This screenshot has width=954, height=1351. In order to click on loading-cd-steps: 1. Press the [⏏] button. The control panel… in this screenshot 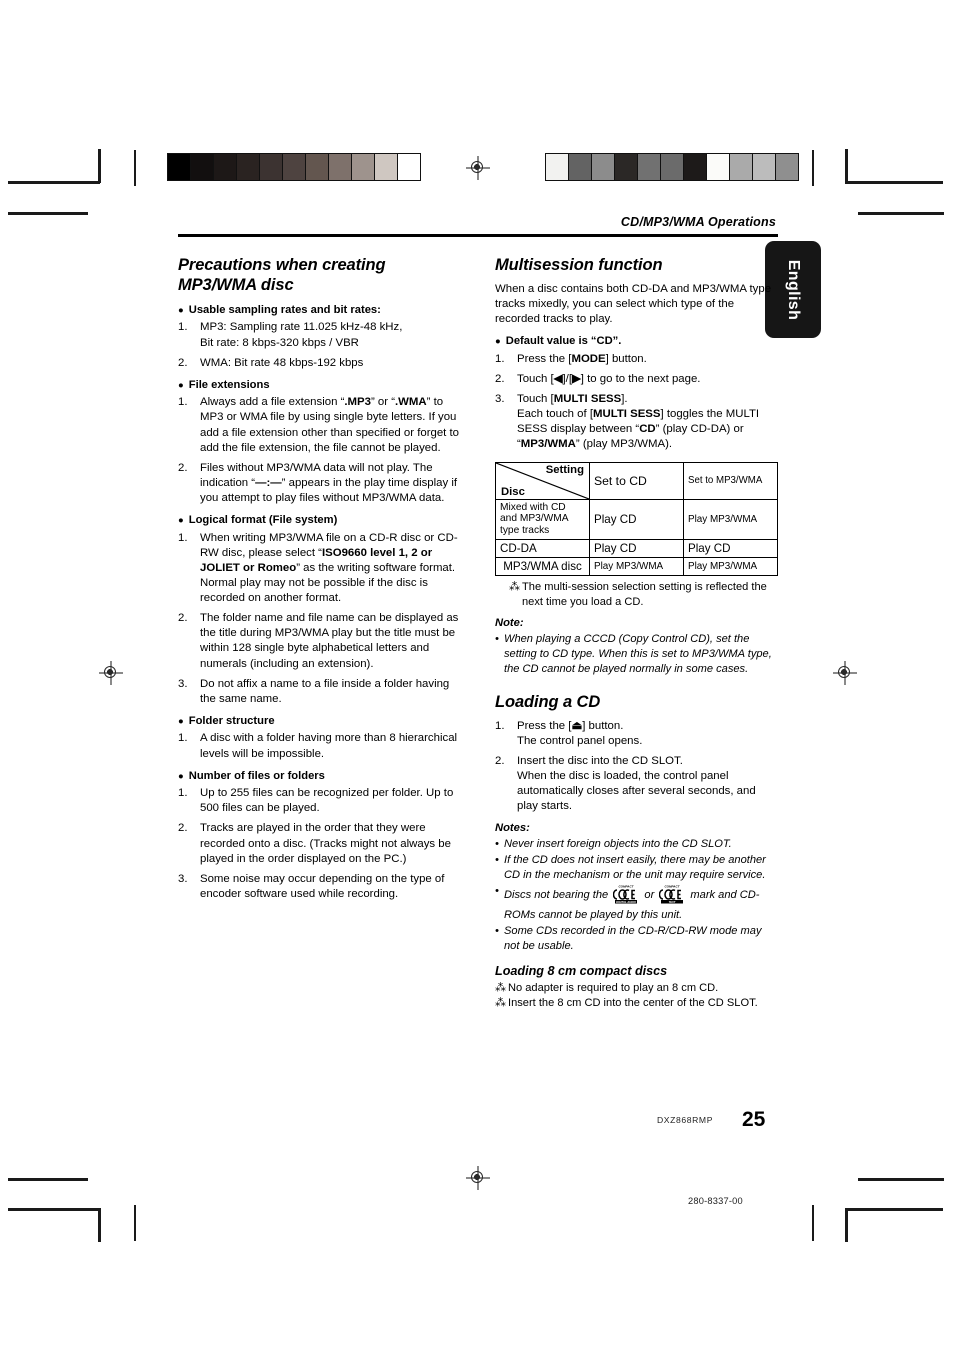, I will do `click(636, 767)`.